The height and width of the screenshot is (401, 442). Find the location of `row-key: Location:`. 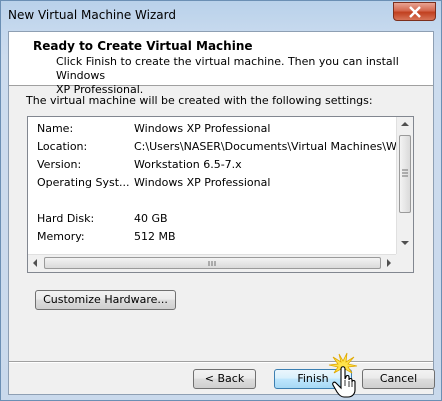

row-key: Location: is located at coordinates (62, 146).